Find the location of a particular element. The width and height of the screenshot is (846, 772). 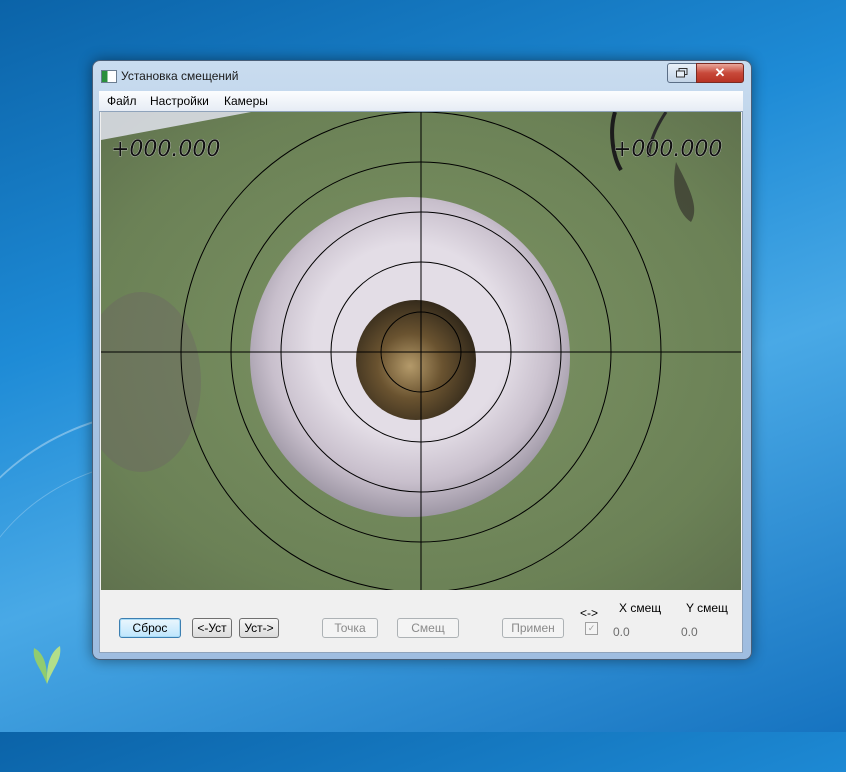

close-icon: ✕ is located at coordinates (720, 72).